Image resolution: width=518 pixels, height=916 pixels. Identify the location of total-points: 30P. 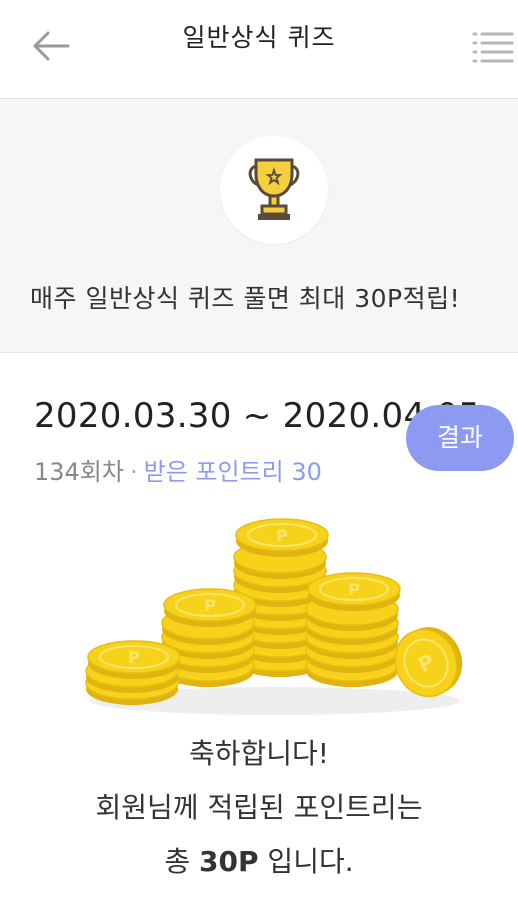
(229, 861).